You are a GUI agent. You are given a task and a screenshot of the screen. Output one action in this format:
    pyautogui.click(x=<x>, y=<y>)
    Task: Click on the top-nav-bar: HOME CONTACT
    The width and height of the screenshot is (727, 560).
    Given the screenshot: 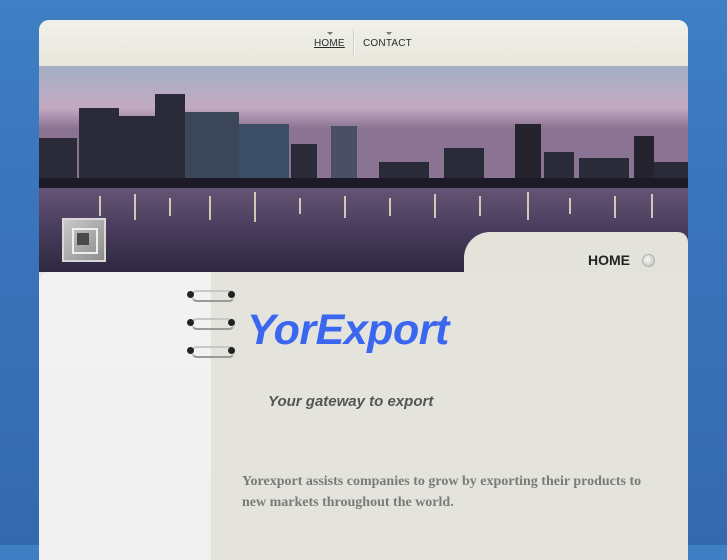 What is the action you would take?
    pyautogui.click(x=363, y=43)
    